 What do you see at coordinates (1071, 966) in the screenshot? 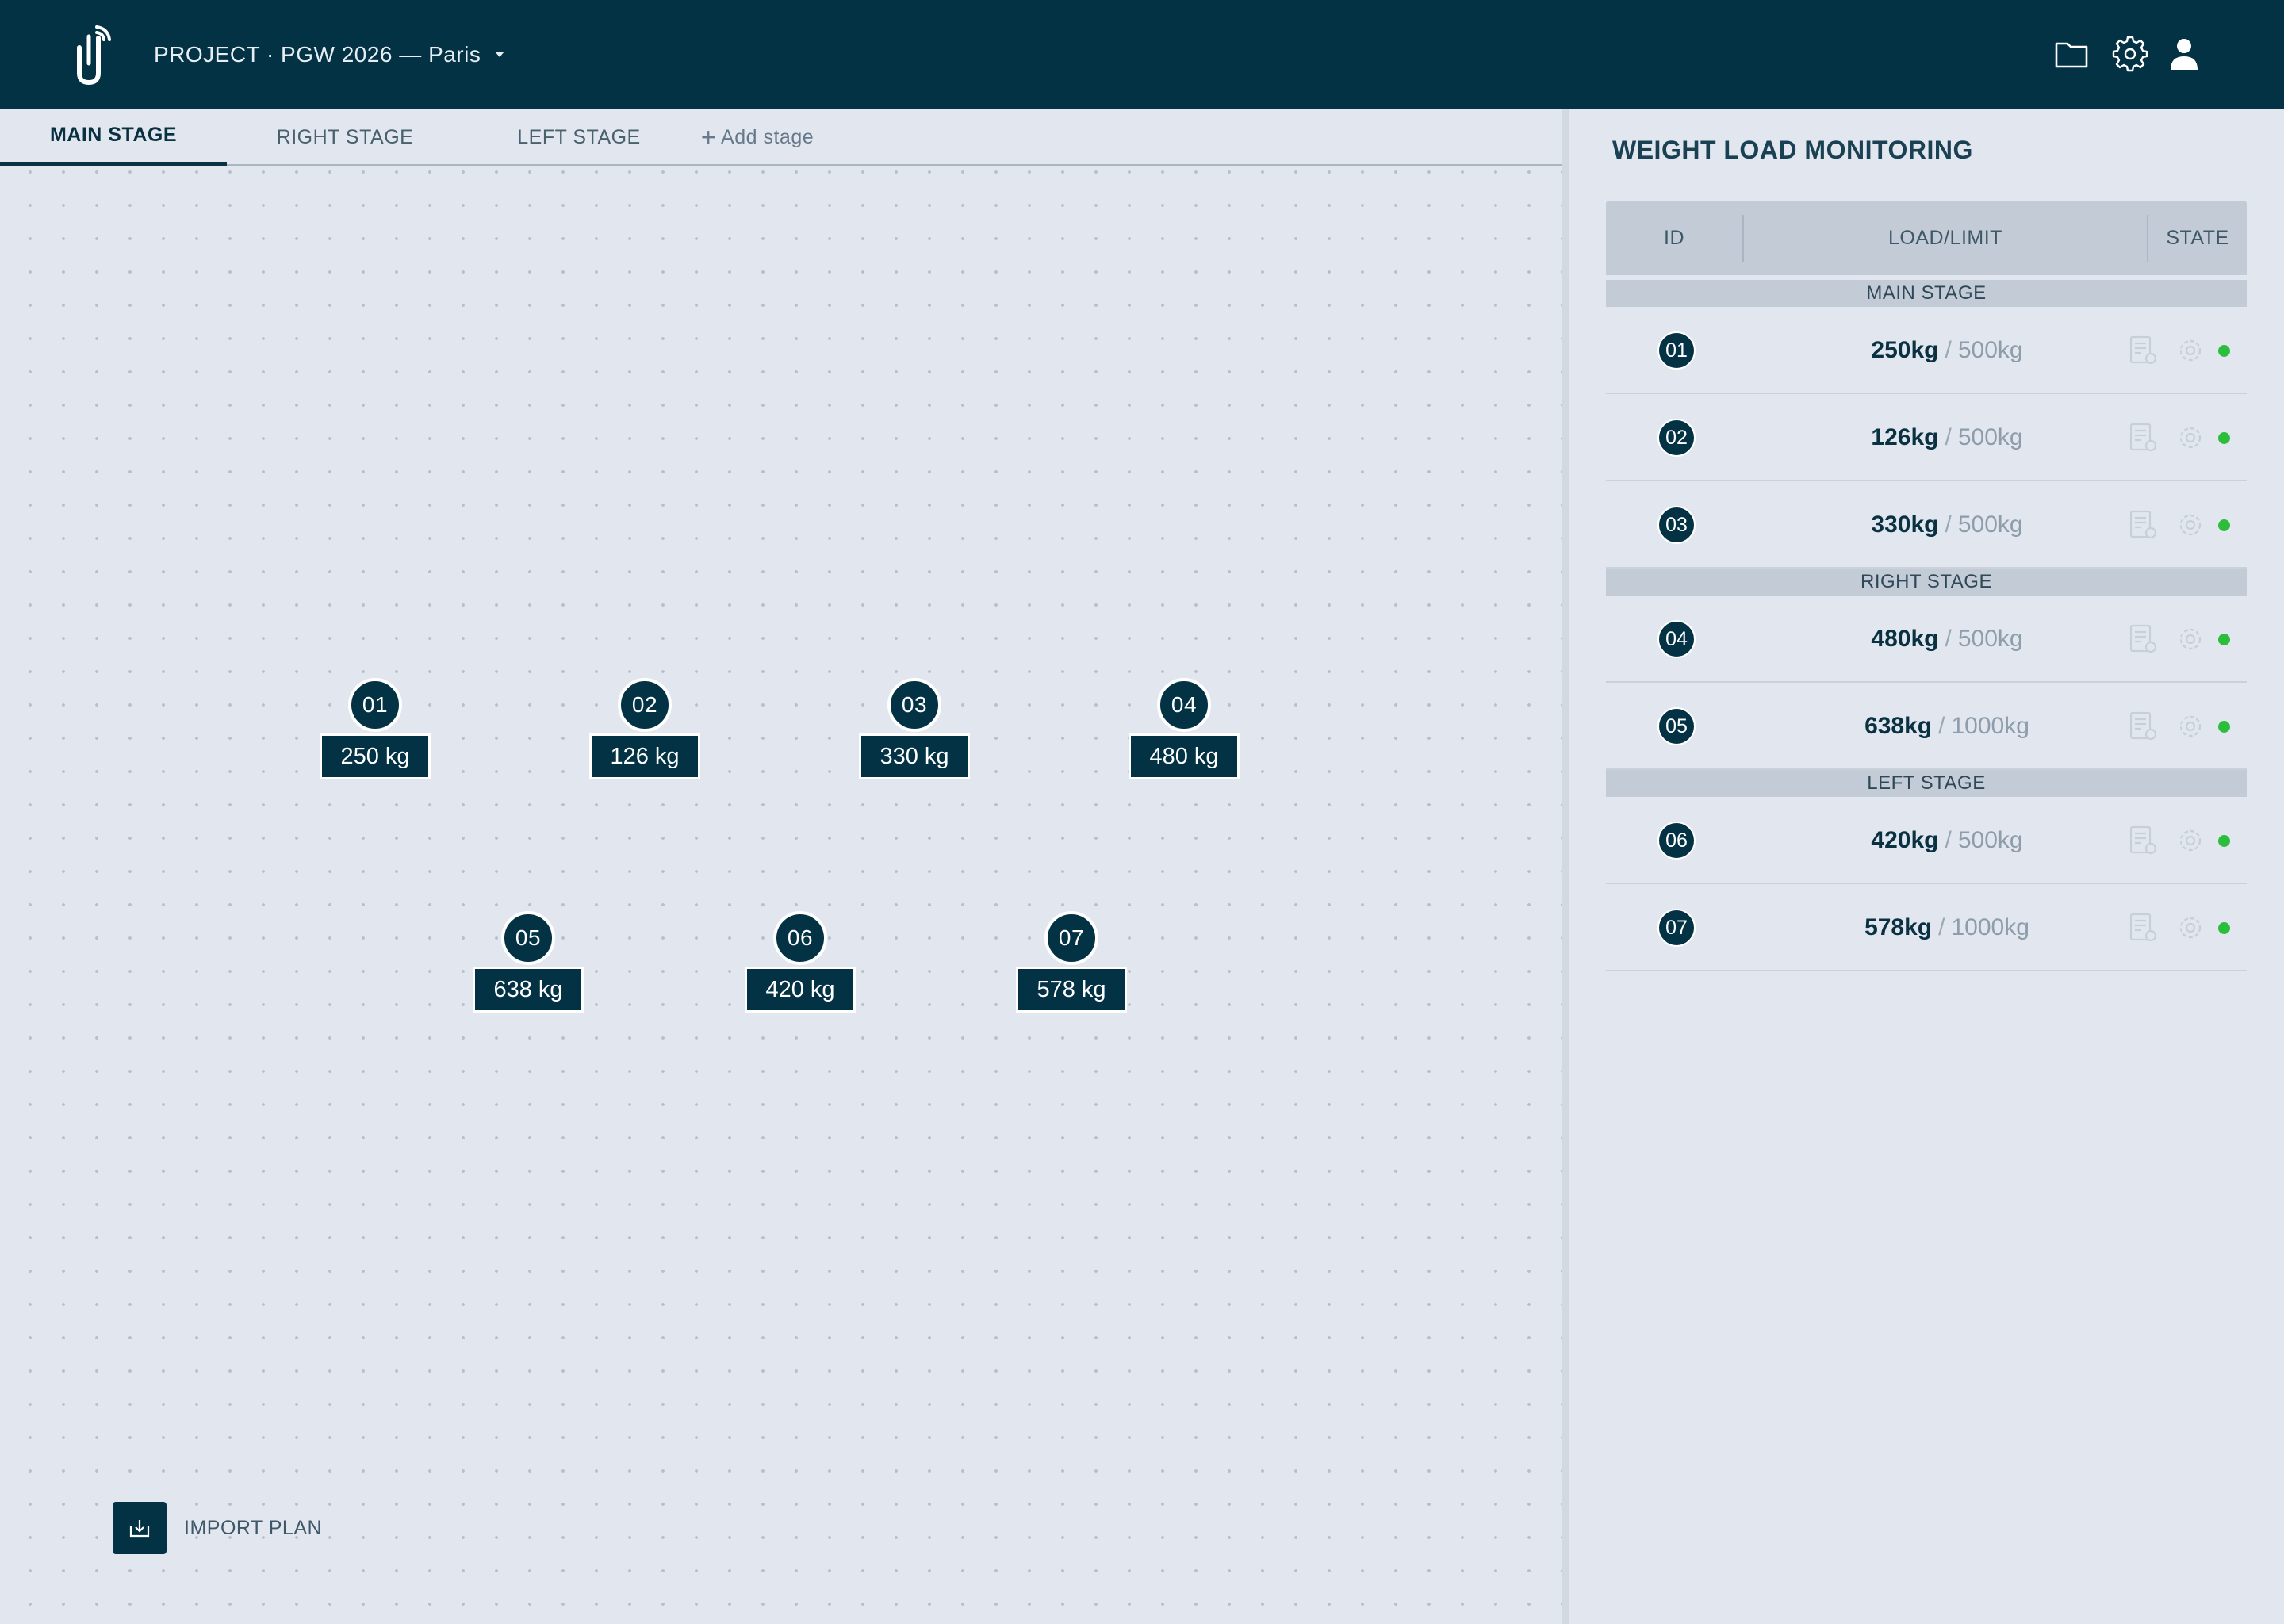
I see `sensor-07: 07 578 kg` at bounding box center [1071, 966].